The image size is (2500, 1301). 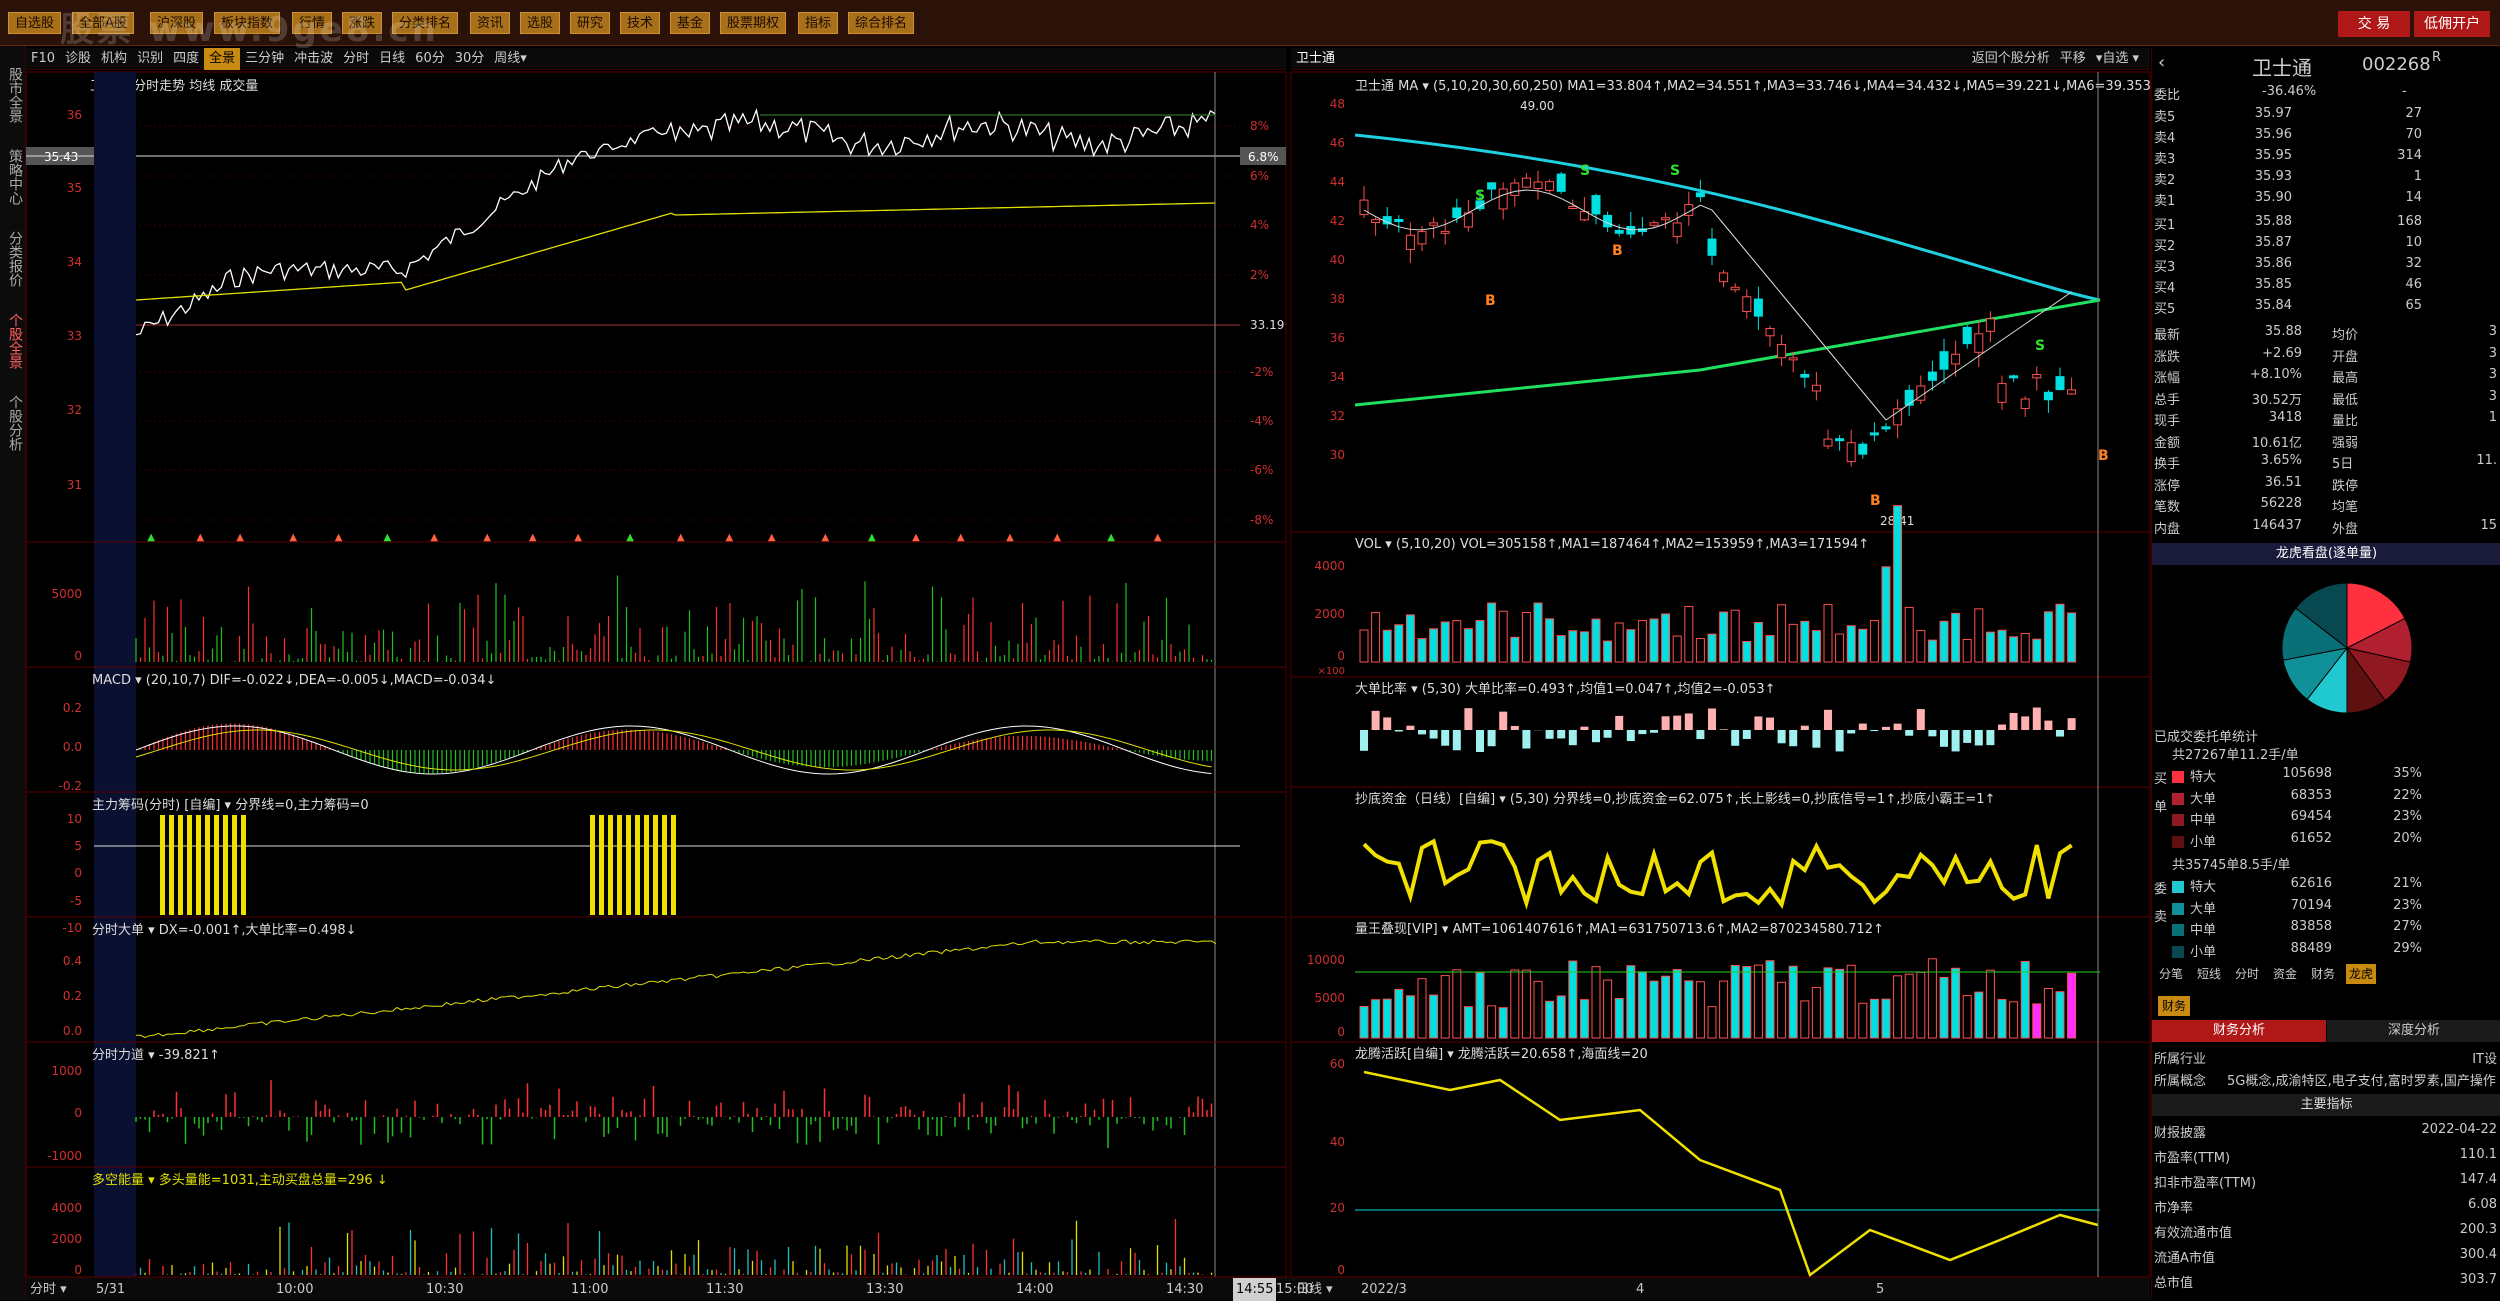 I want to click on bid-price: 35.87, so click(x=2257, y=242).